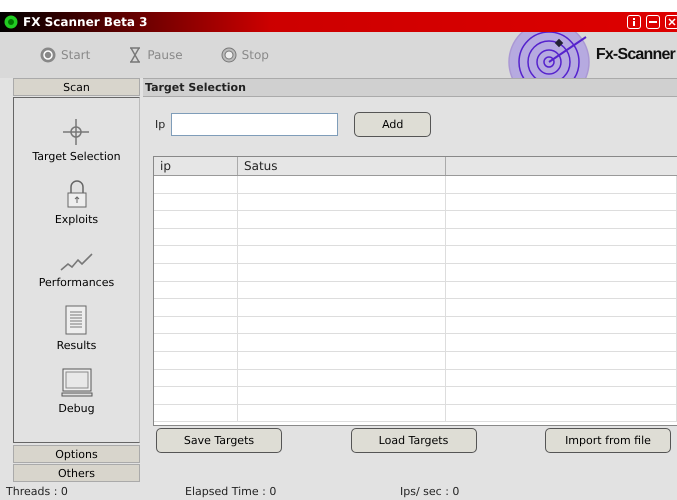 The image size is (677, 500). Describe the element at coordinates (635, 55) in the screenshot. I see `logo-text: Fx-Scanner` at that location.